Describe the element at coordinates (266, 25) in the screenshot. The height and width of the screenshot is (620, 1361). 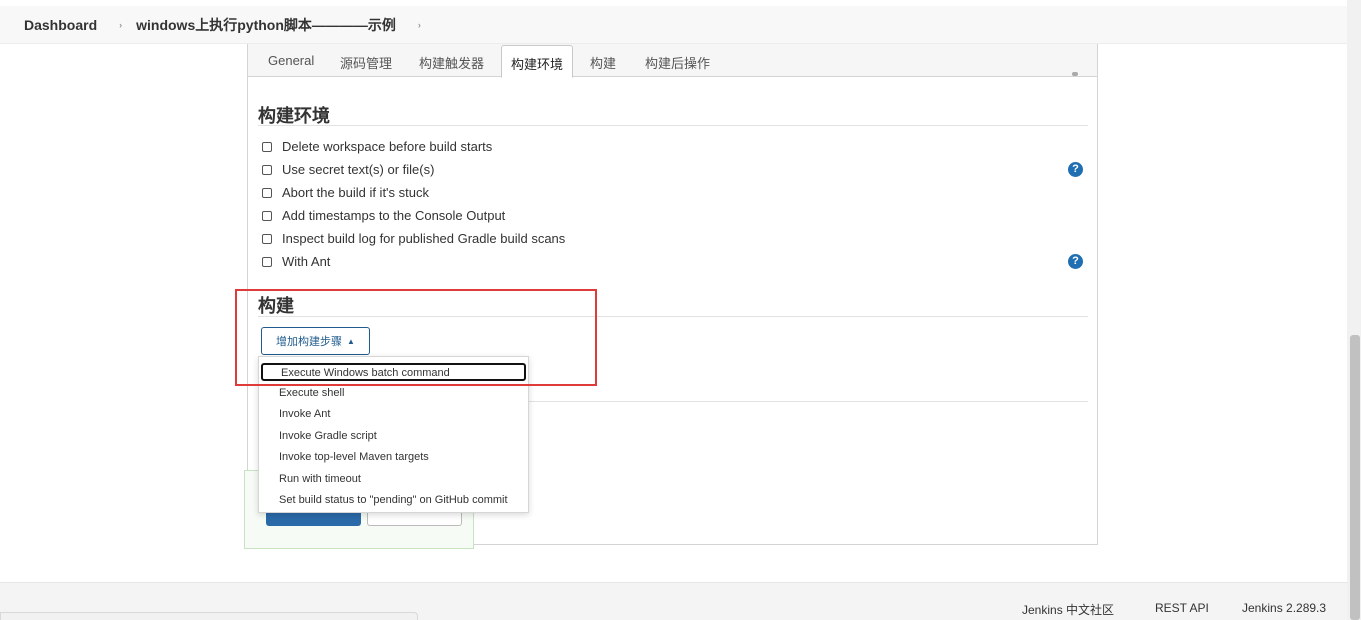
I see `breadcrumb-job: windows上执行python脚本————示例` at that location.